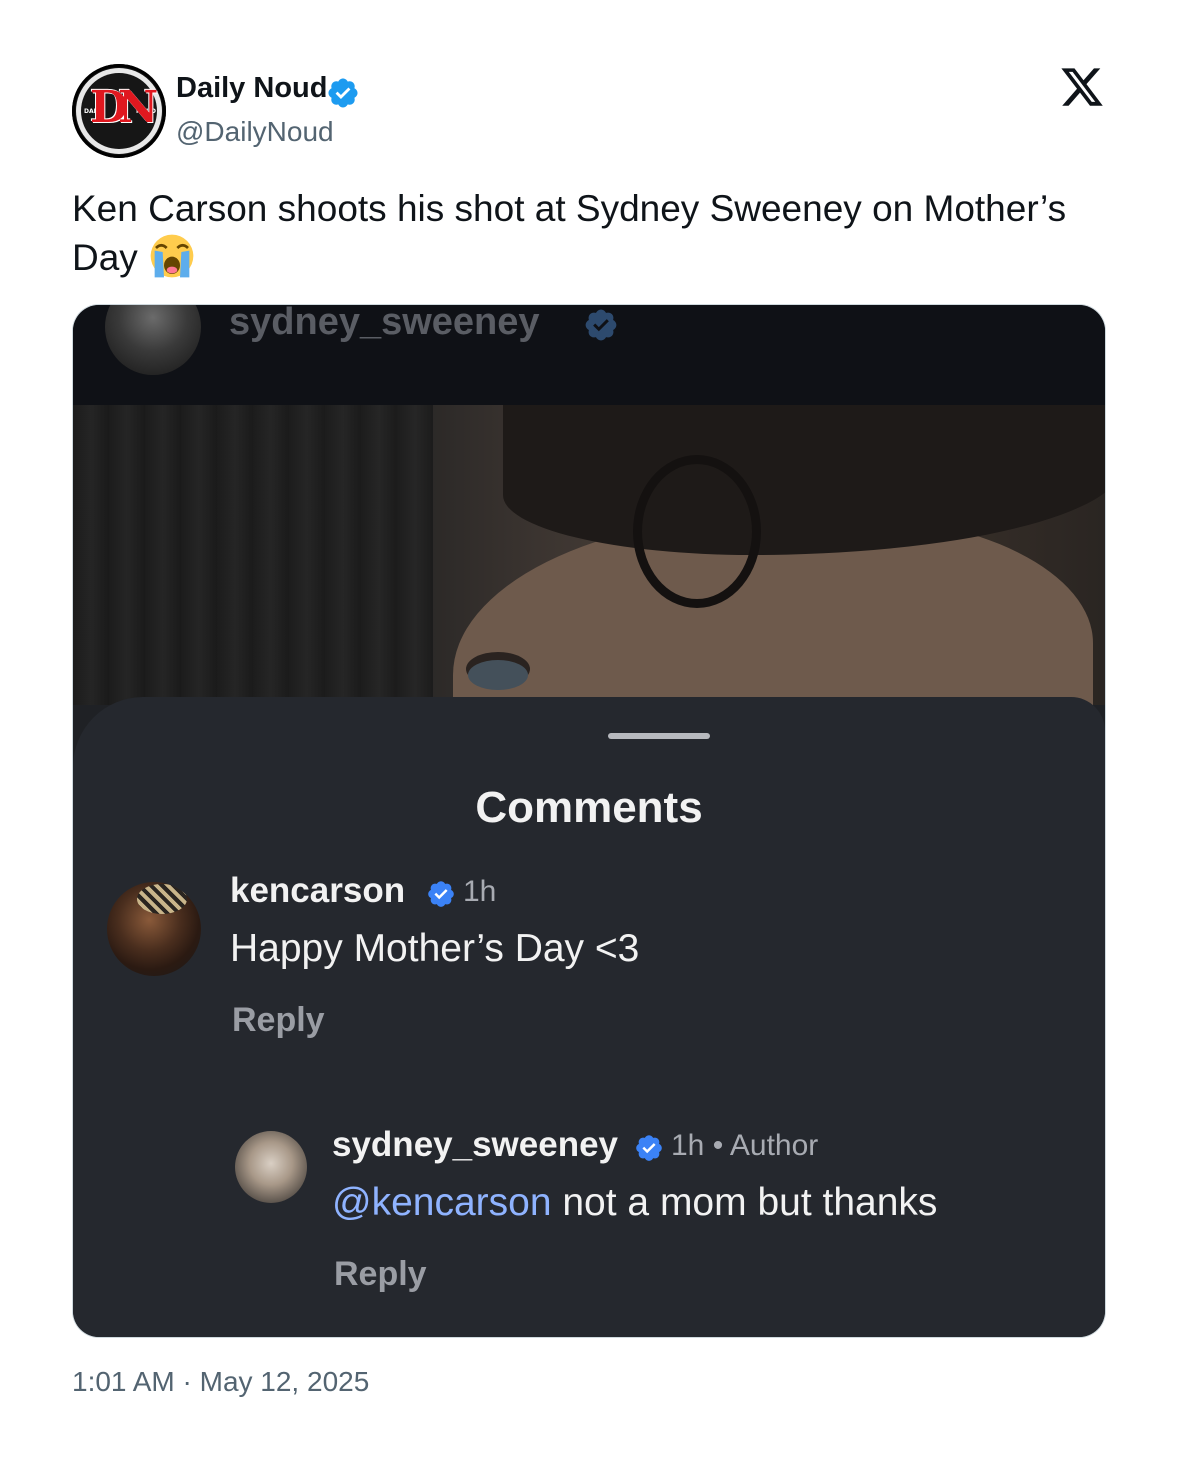  I want to click on author-avatar: DAILY NOUD DN, so click(119, 111).